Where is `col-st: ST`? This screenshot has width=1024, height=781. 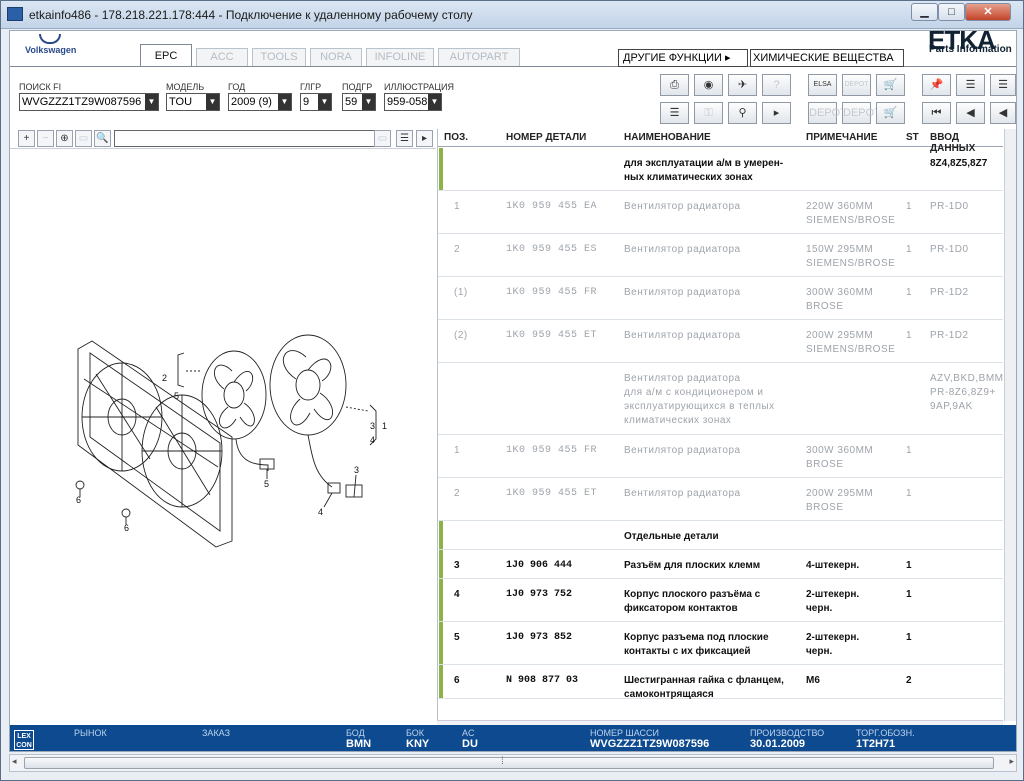
col-st: ST is located at coordinates (912, 137).